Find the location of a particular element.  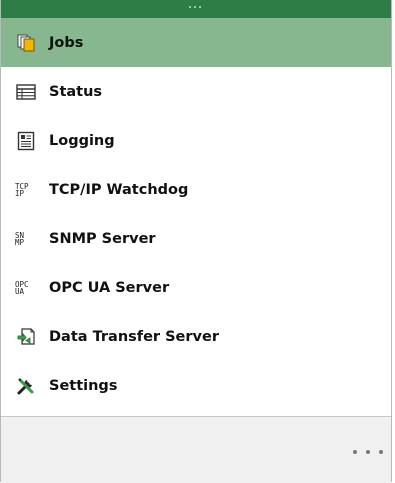

nav-item-status: Status is located at coordinates (196, 91).